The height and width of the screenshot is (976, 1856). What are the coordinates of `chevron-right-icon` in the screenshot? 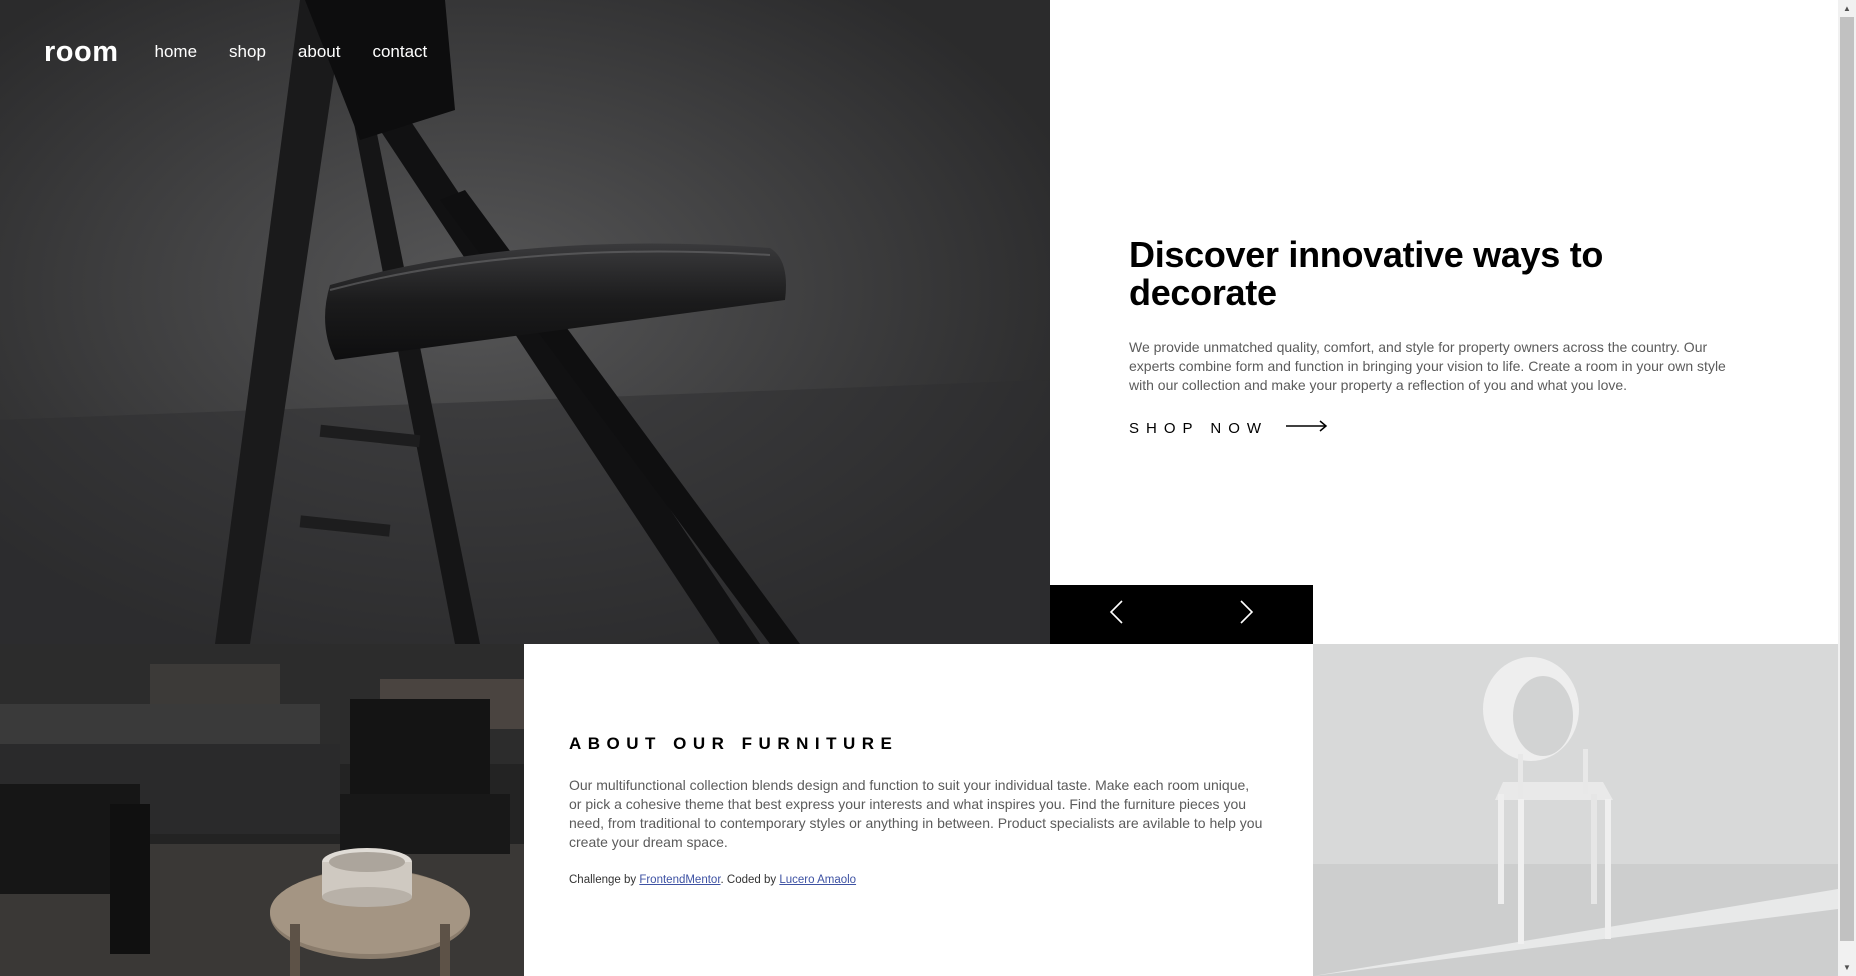 It's located at (1247, 614).